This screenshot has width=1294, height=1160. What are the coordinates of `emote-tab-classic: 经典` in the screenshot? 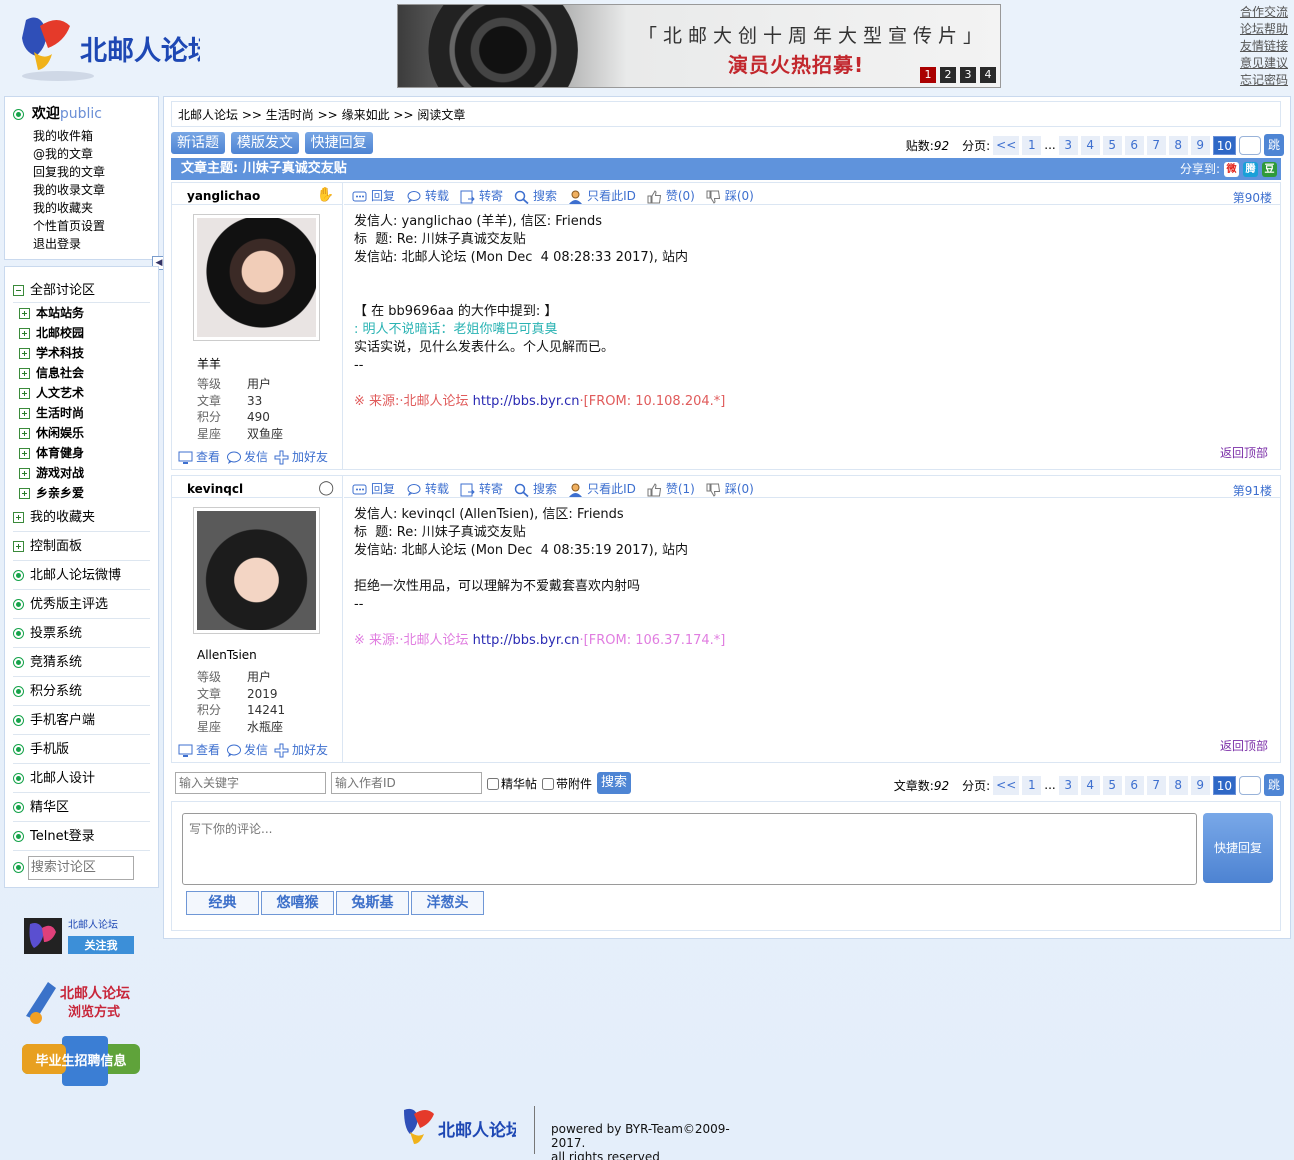 It's located at (222, 903).